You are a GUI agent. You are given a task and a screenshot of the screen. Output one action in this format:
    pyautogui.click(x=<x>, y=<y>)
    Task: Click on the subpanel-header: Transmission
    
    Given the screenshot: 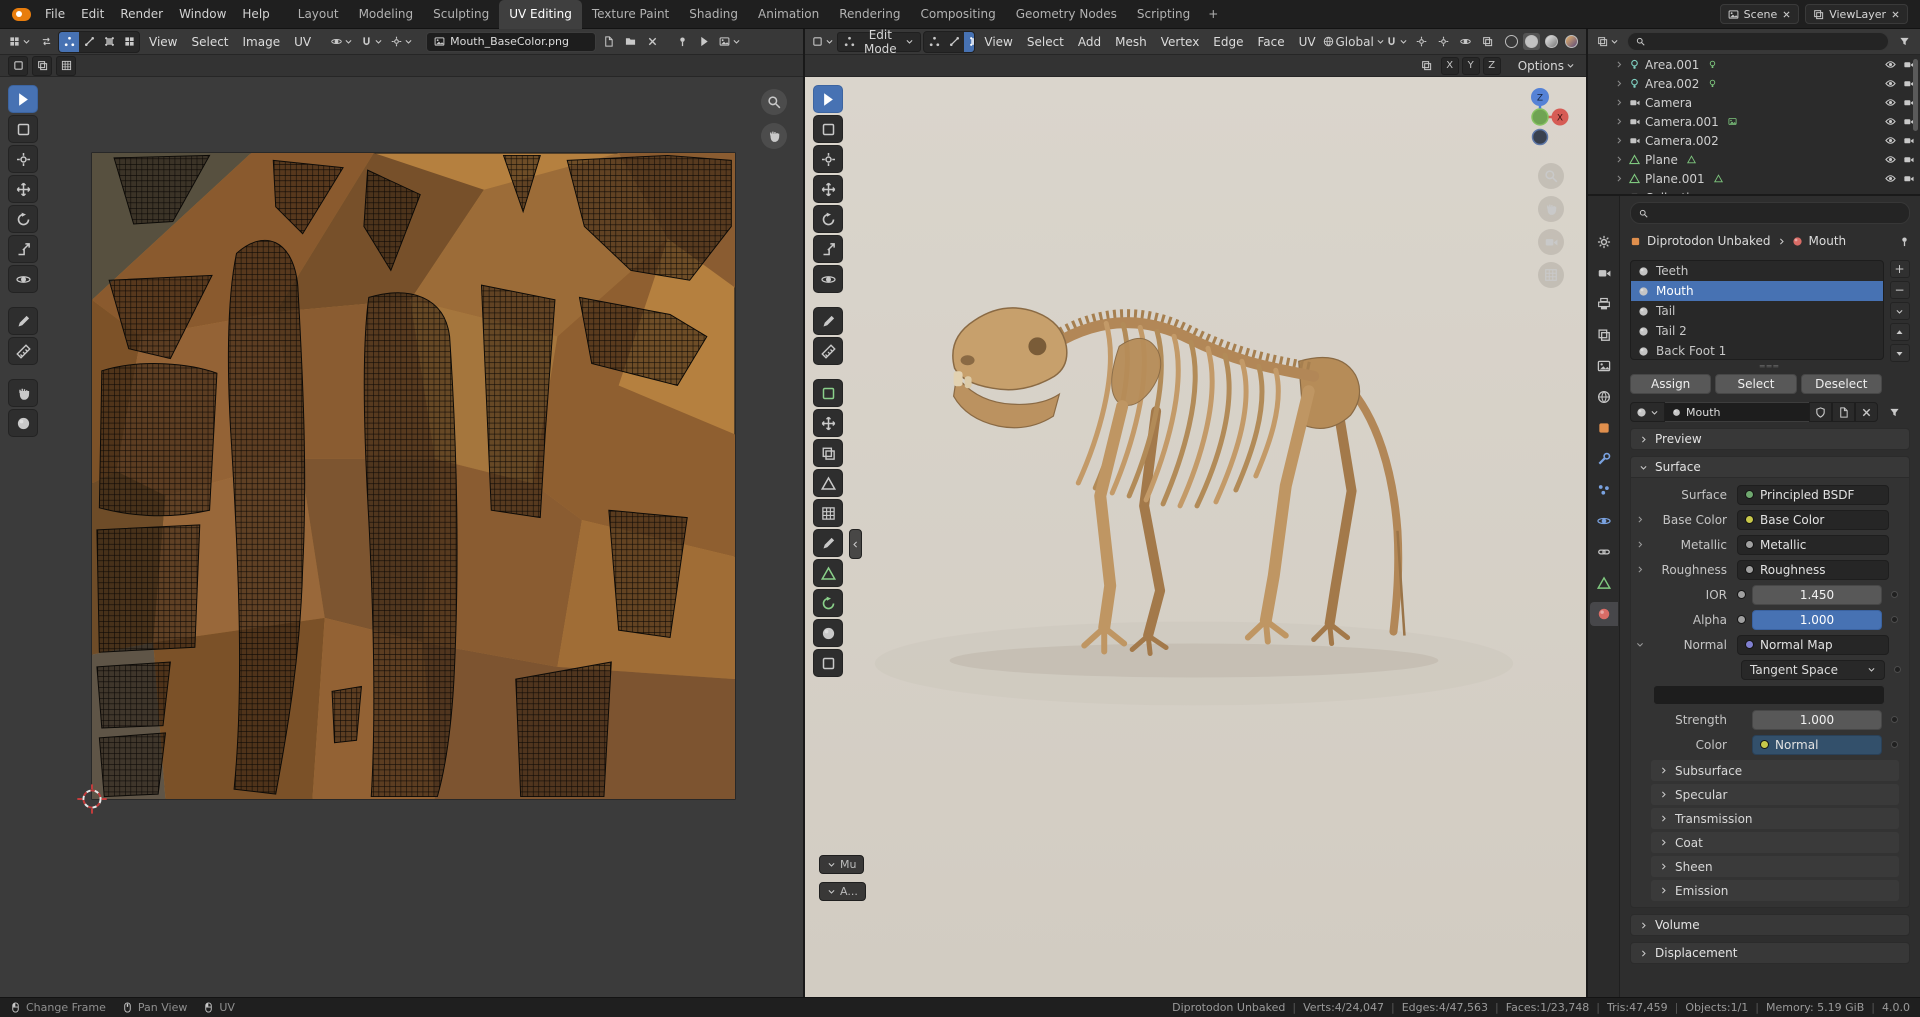 What is the action you would take?
    pyautogui.click(x=1775, y=818)
    